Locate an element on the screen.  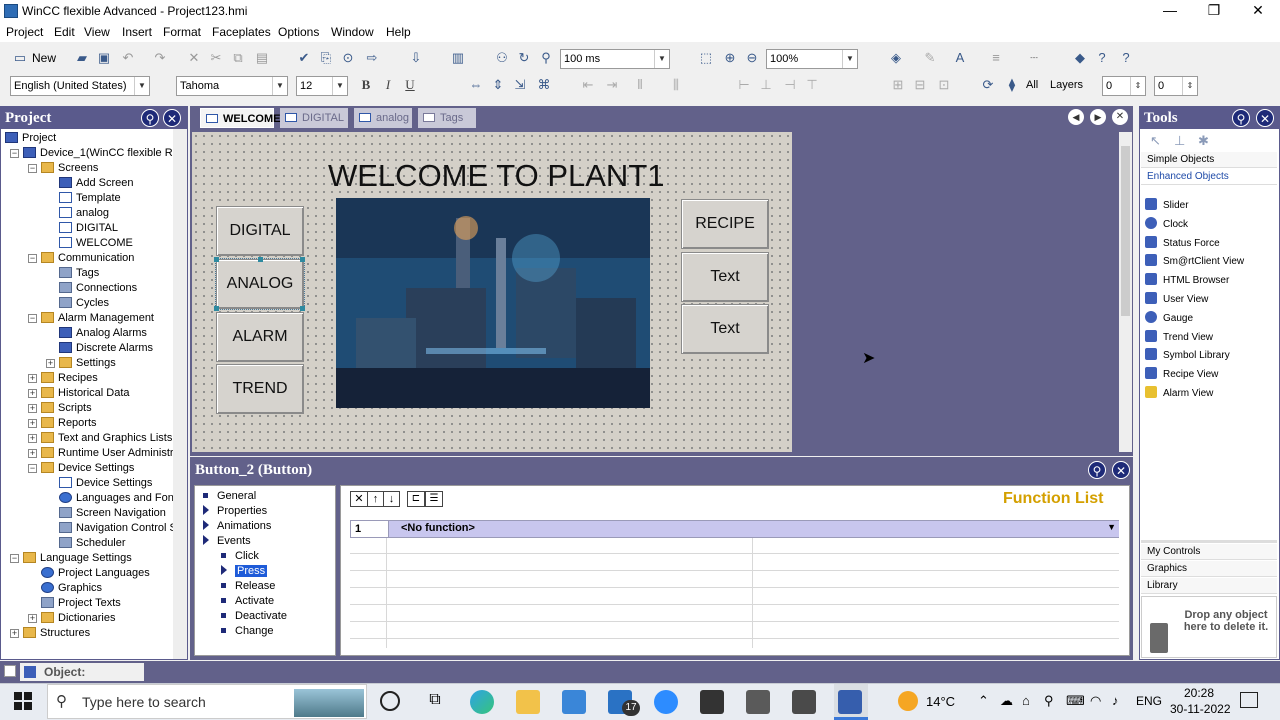
inkscape-icon is located at coordinates (712, 702).